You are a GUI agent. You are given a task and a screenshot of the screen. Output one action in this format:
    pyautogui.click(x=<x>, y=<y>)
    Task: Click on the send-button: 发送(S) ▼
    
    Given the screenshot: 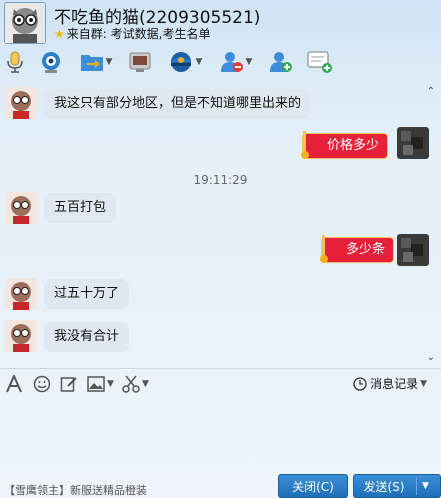 What is the action you would take?
    pyautogui.click(x=397, y=486)
    